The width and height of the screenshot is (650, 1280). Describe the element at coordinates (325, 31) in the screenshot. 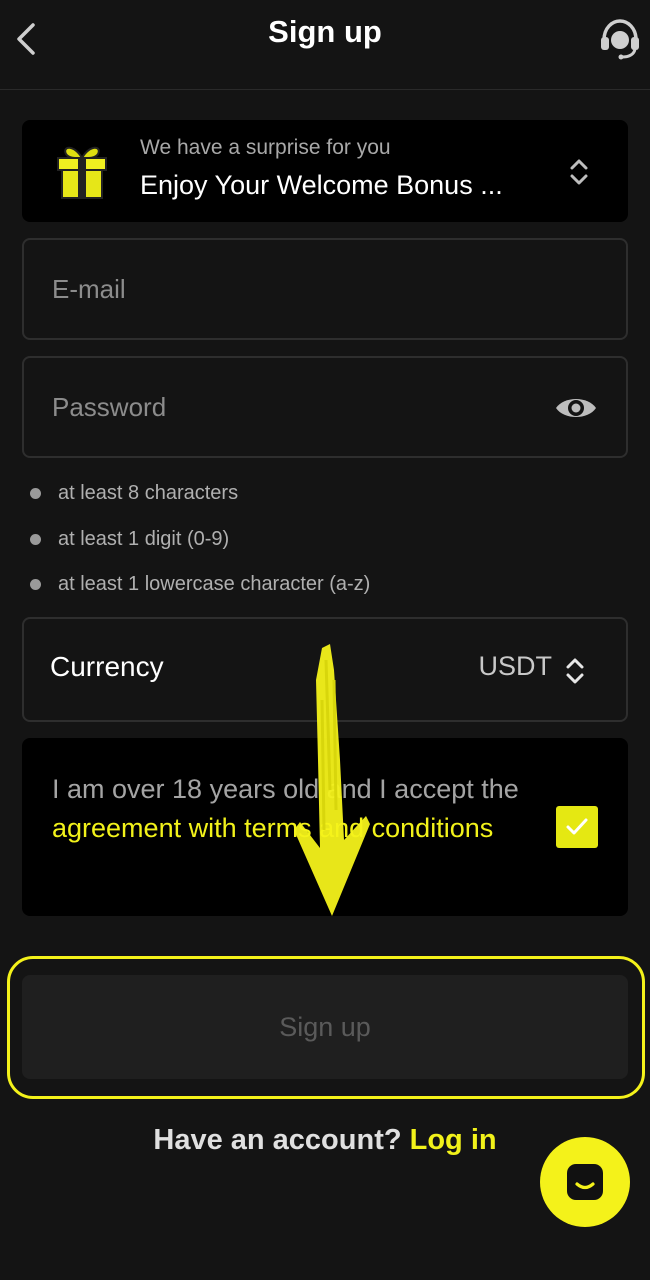

I see `page-title: Sign up` at that location.